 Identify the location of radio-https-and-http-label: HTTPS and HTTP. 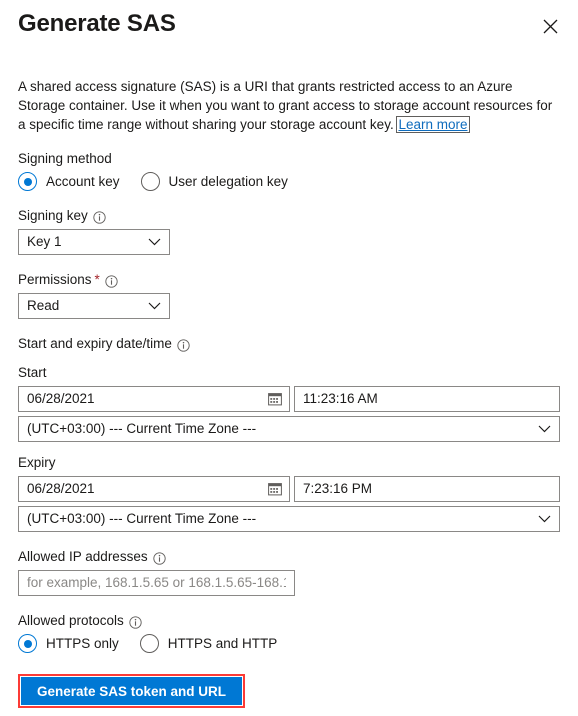
(222, 643).